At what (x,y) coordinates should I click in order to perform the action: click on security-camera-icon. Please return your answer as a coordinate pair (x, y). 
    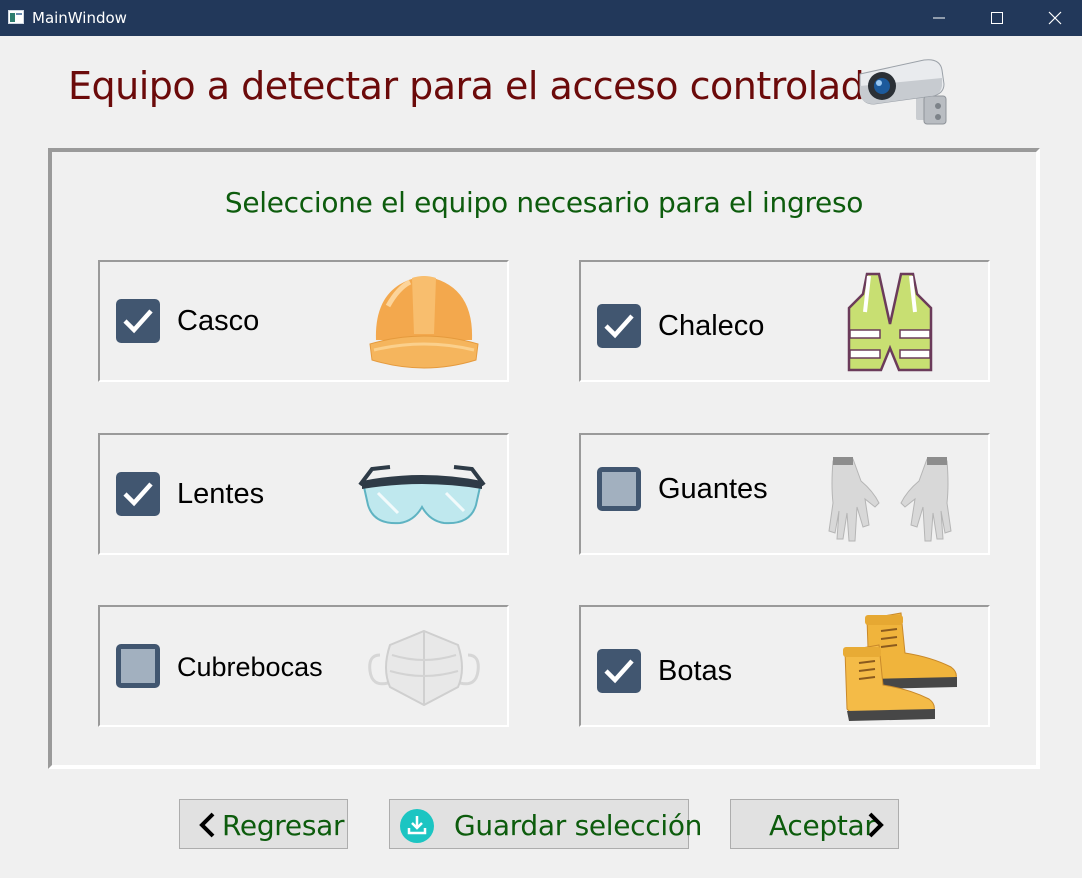
    Looking at the image, I should click on (903, 92).